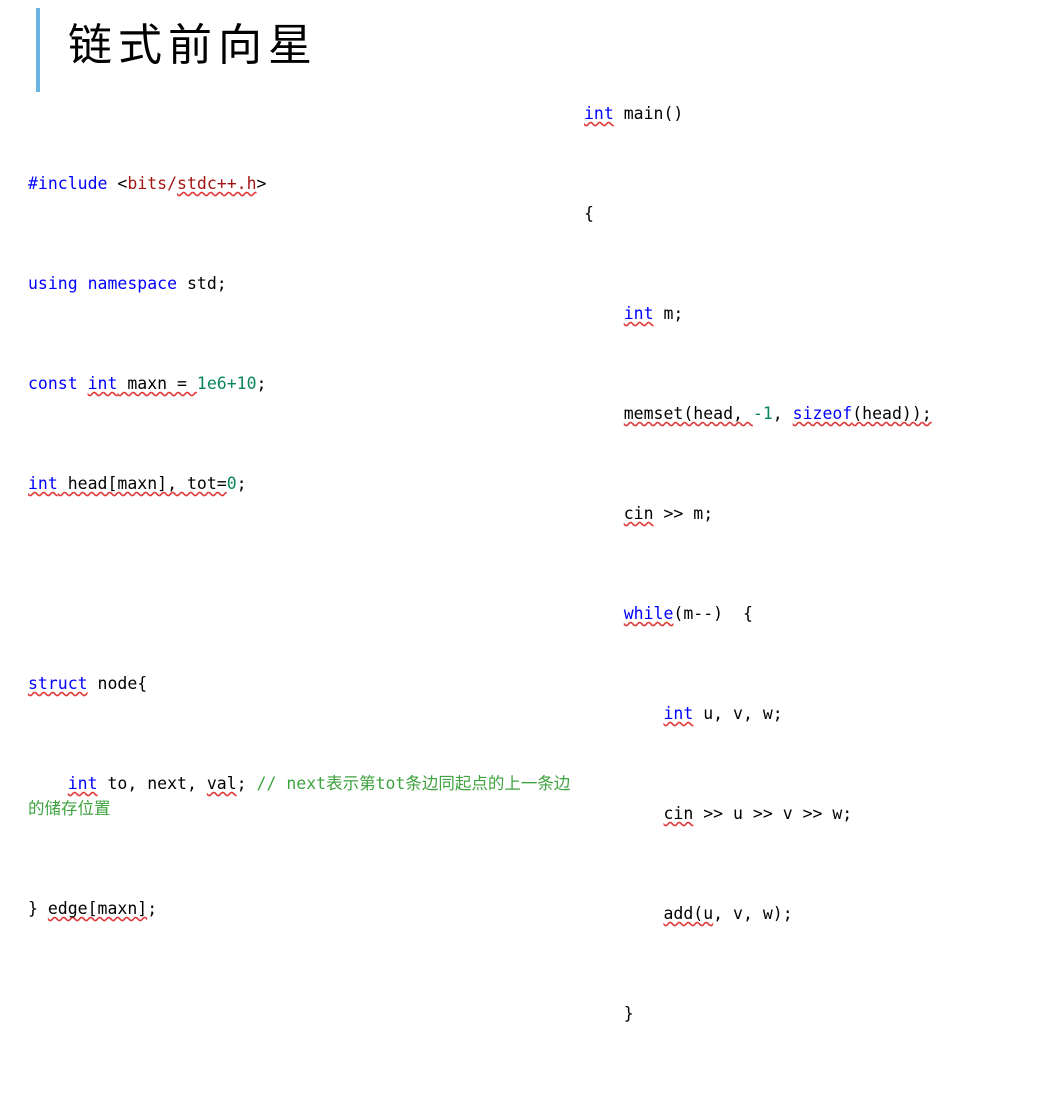  I want to click on code-line: cin >> u >> v >> w;, so click(811, 813).